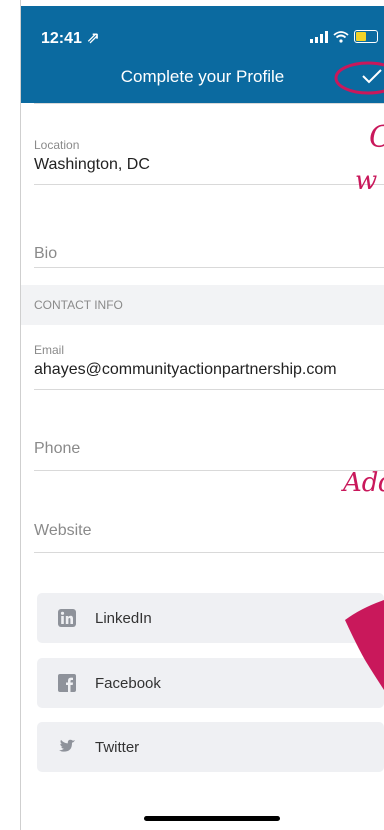 This screenshot has width=384, height=830. I want to click on home-indicator, so click(212, 818).